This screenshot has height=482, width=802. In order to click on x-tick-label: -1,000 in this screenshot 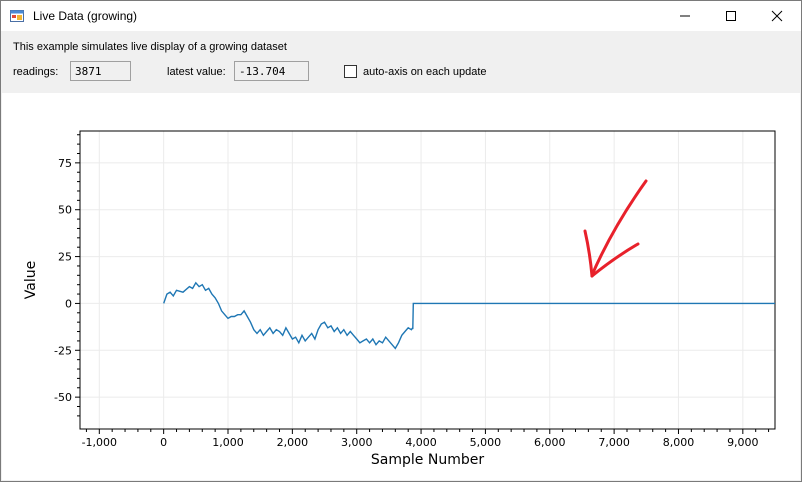, I will do `click(99, 442)`.